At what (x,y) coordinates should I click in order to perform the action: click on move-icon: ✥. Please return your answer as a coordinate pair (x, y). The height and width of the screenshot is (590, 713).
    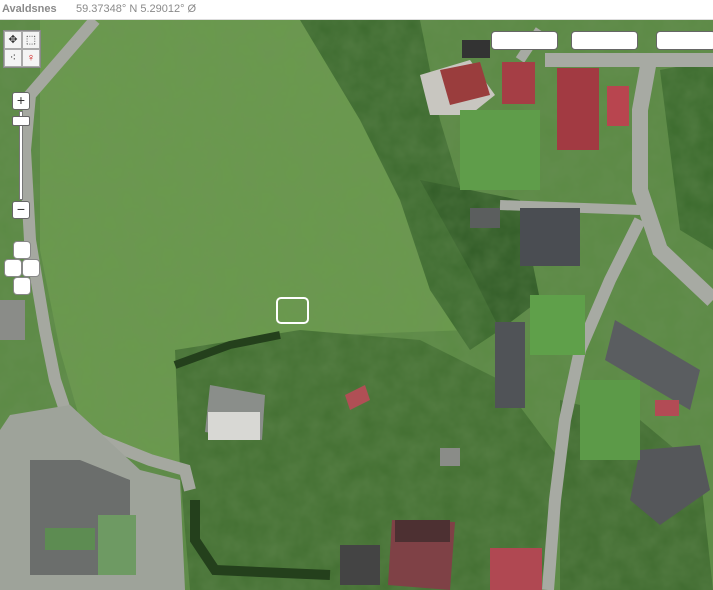
    Looking at the image, I should click on (13, 40).